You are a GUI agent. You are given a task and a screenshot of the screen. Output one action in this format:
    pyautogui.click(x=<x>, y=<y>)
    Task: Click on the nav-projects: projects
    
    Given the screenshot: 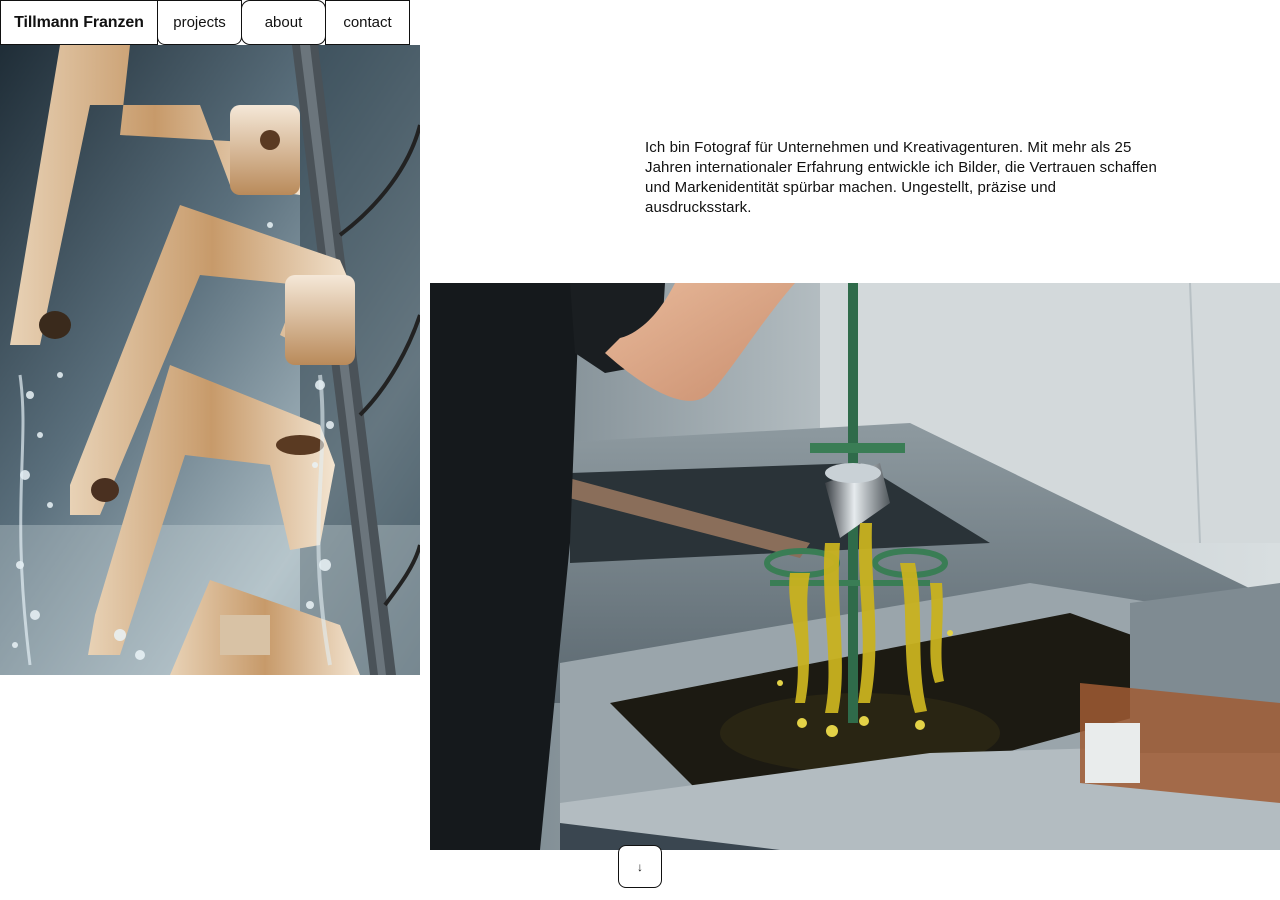 What is the action you would take?
    pyautogui.click(x=199, y=22)
    